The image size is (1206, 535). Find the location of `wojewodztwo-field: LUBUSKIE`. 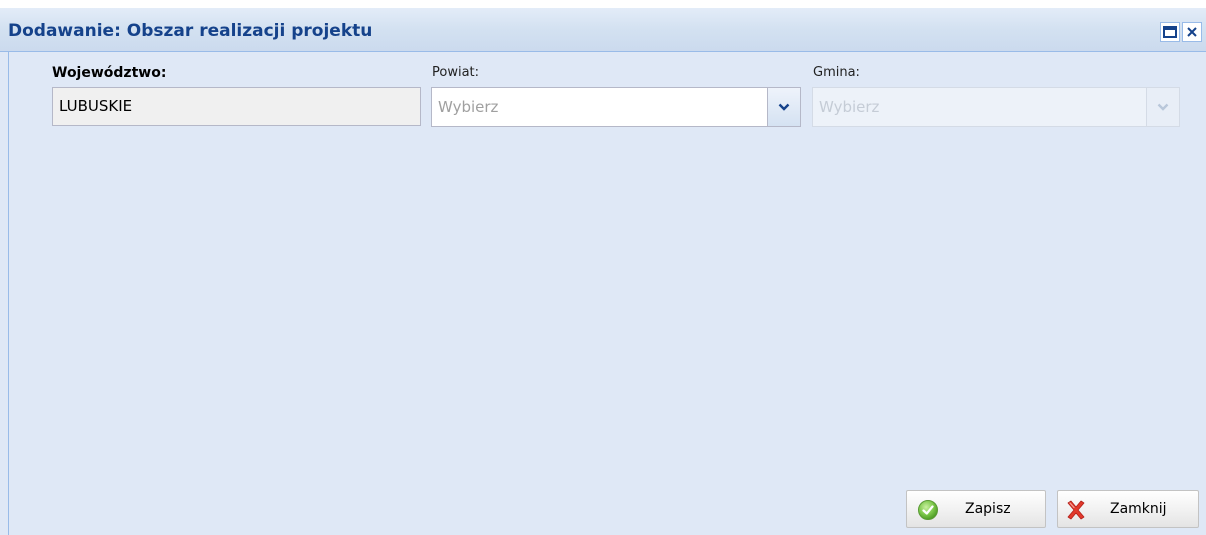

wojewodztwo-field: LUBUSKIE is located at coordinates (236, 106).